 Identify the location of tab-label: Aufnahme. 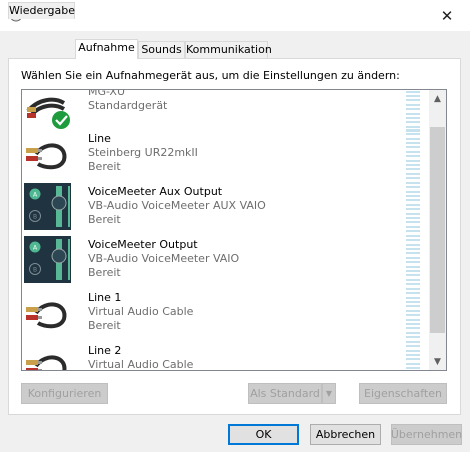
(106, 47).